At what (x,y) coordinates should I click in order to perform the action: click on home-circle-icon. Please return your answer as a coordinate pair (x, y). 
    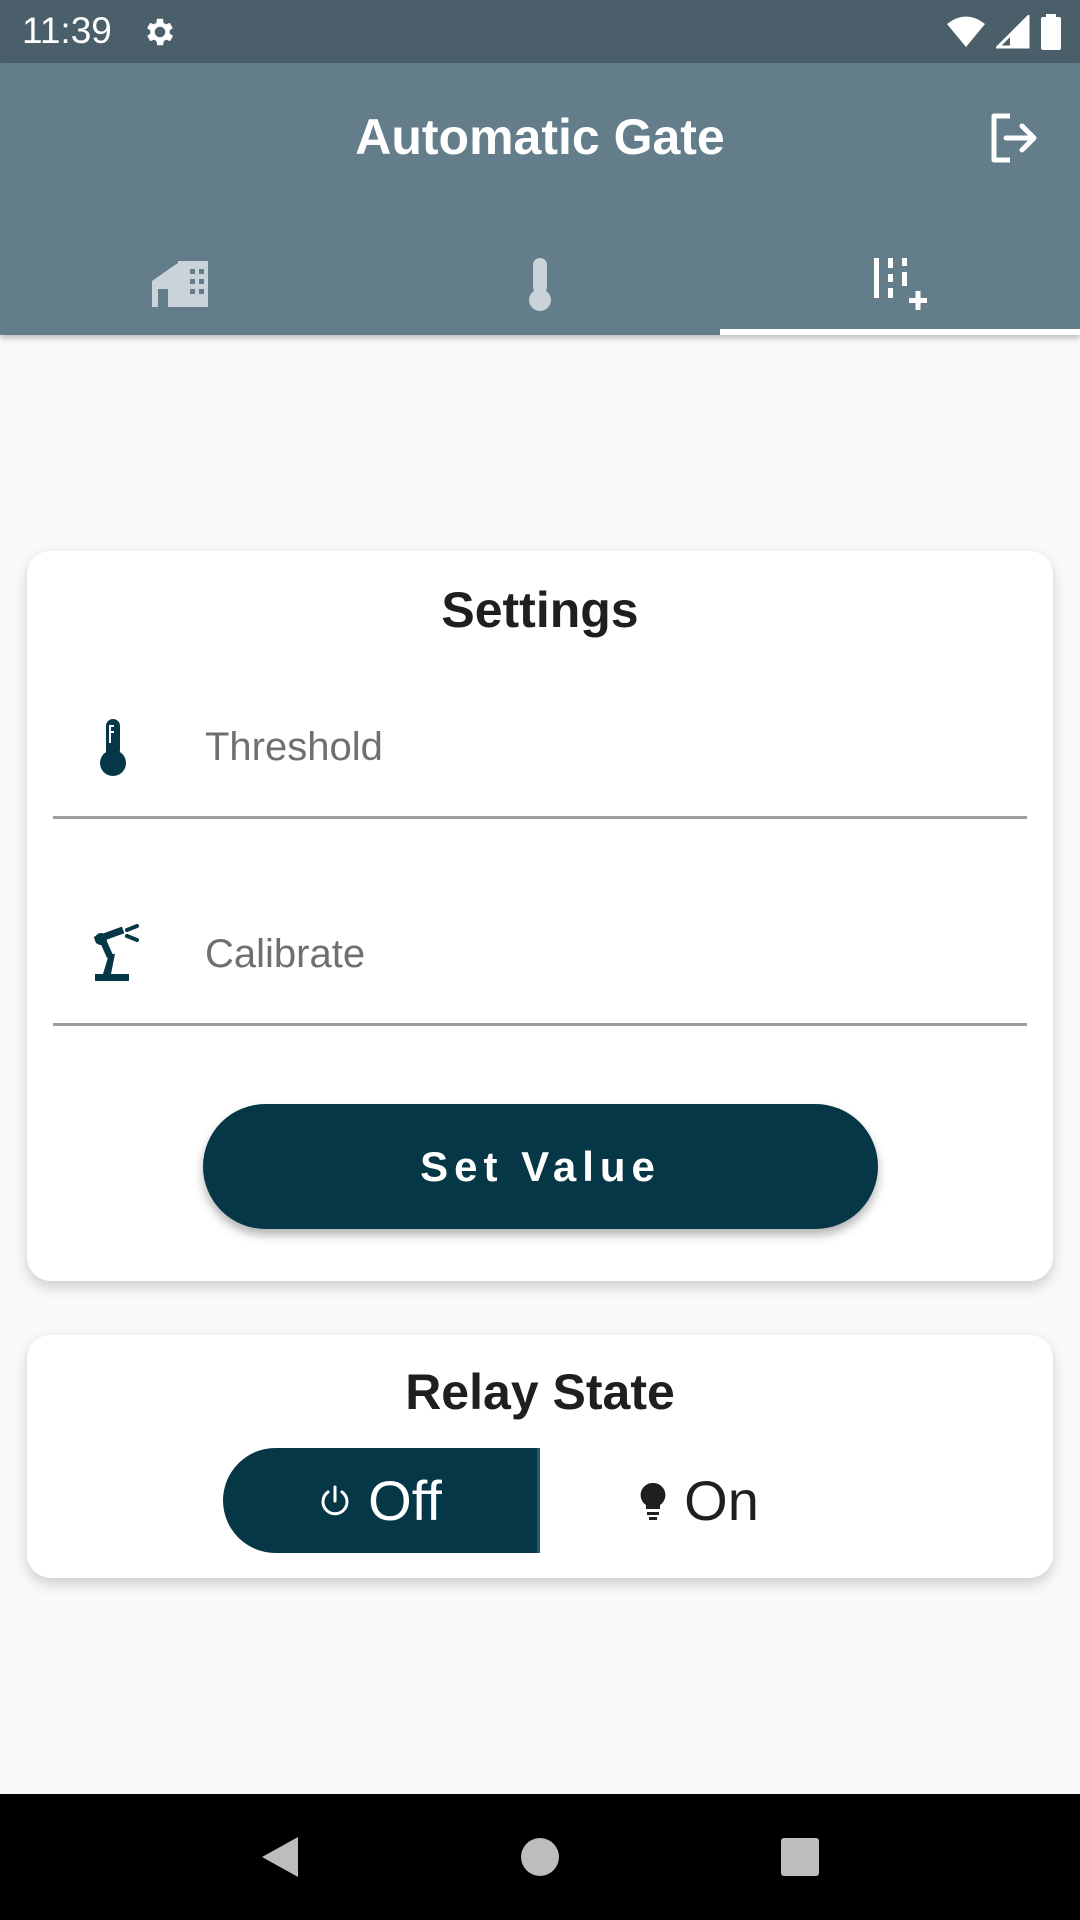
    Looking at the image, I should click on (540, 1857).